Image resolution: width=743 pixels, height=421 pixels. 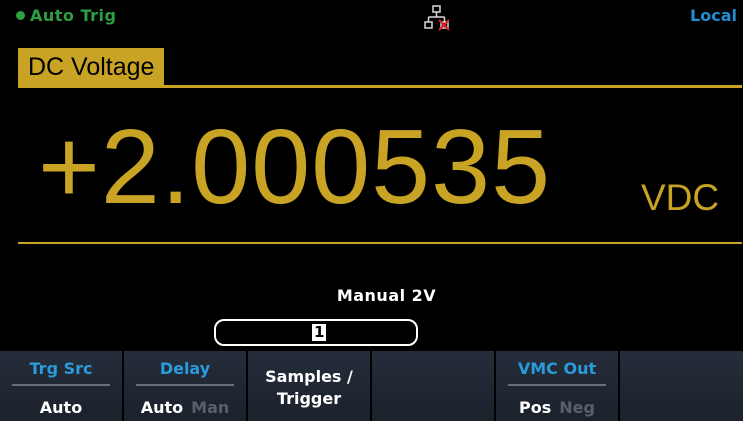 I want to click on remote-local-label: Local, so click(x=713, y=15).